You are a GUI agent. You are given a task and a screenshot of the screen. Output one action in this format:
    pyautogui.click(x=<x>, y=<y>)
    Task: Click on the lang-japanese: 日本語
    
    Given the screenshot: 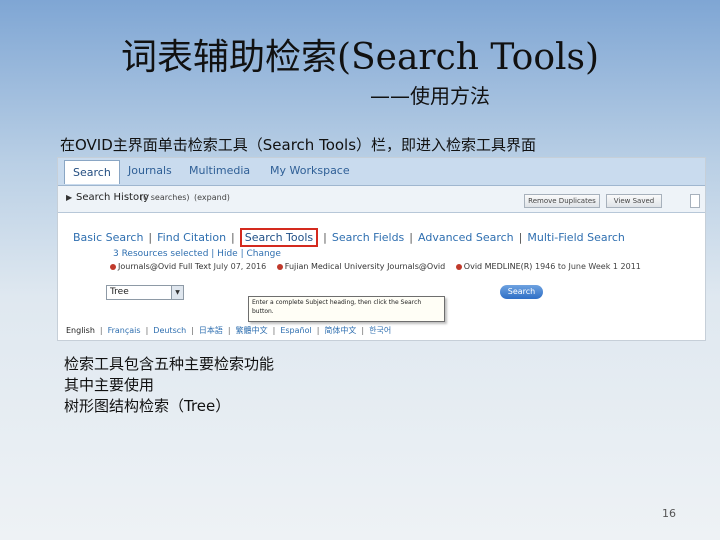 What is the action you would take?
    pyautogui.click(x=211, y=330)
    